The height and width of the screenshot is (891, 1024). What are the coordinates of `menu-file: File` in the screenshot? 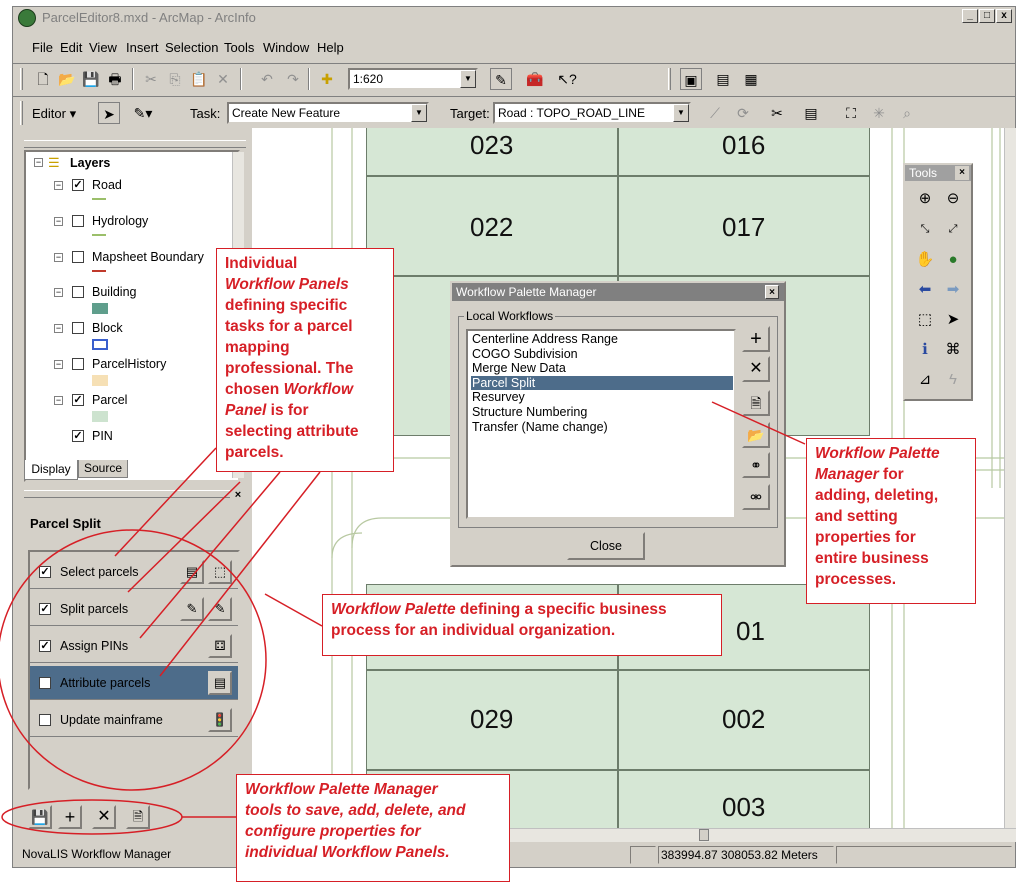 It's located at (42, 47).